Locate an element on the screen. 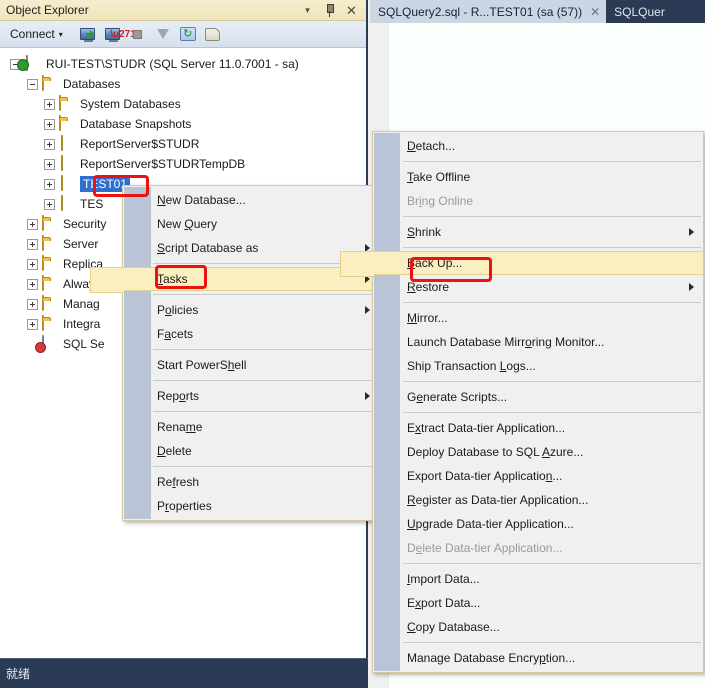 Image resolution: width=705 pixels, height=688 pixels. filter-icon is located at coordinates (163, 34).